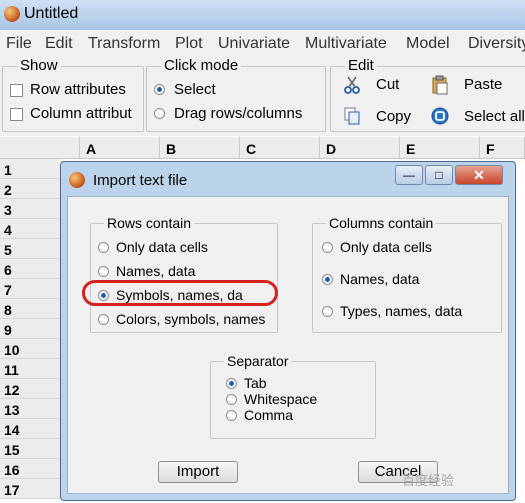  I want to click on row-header: 8, so click(30, 309).